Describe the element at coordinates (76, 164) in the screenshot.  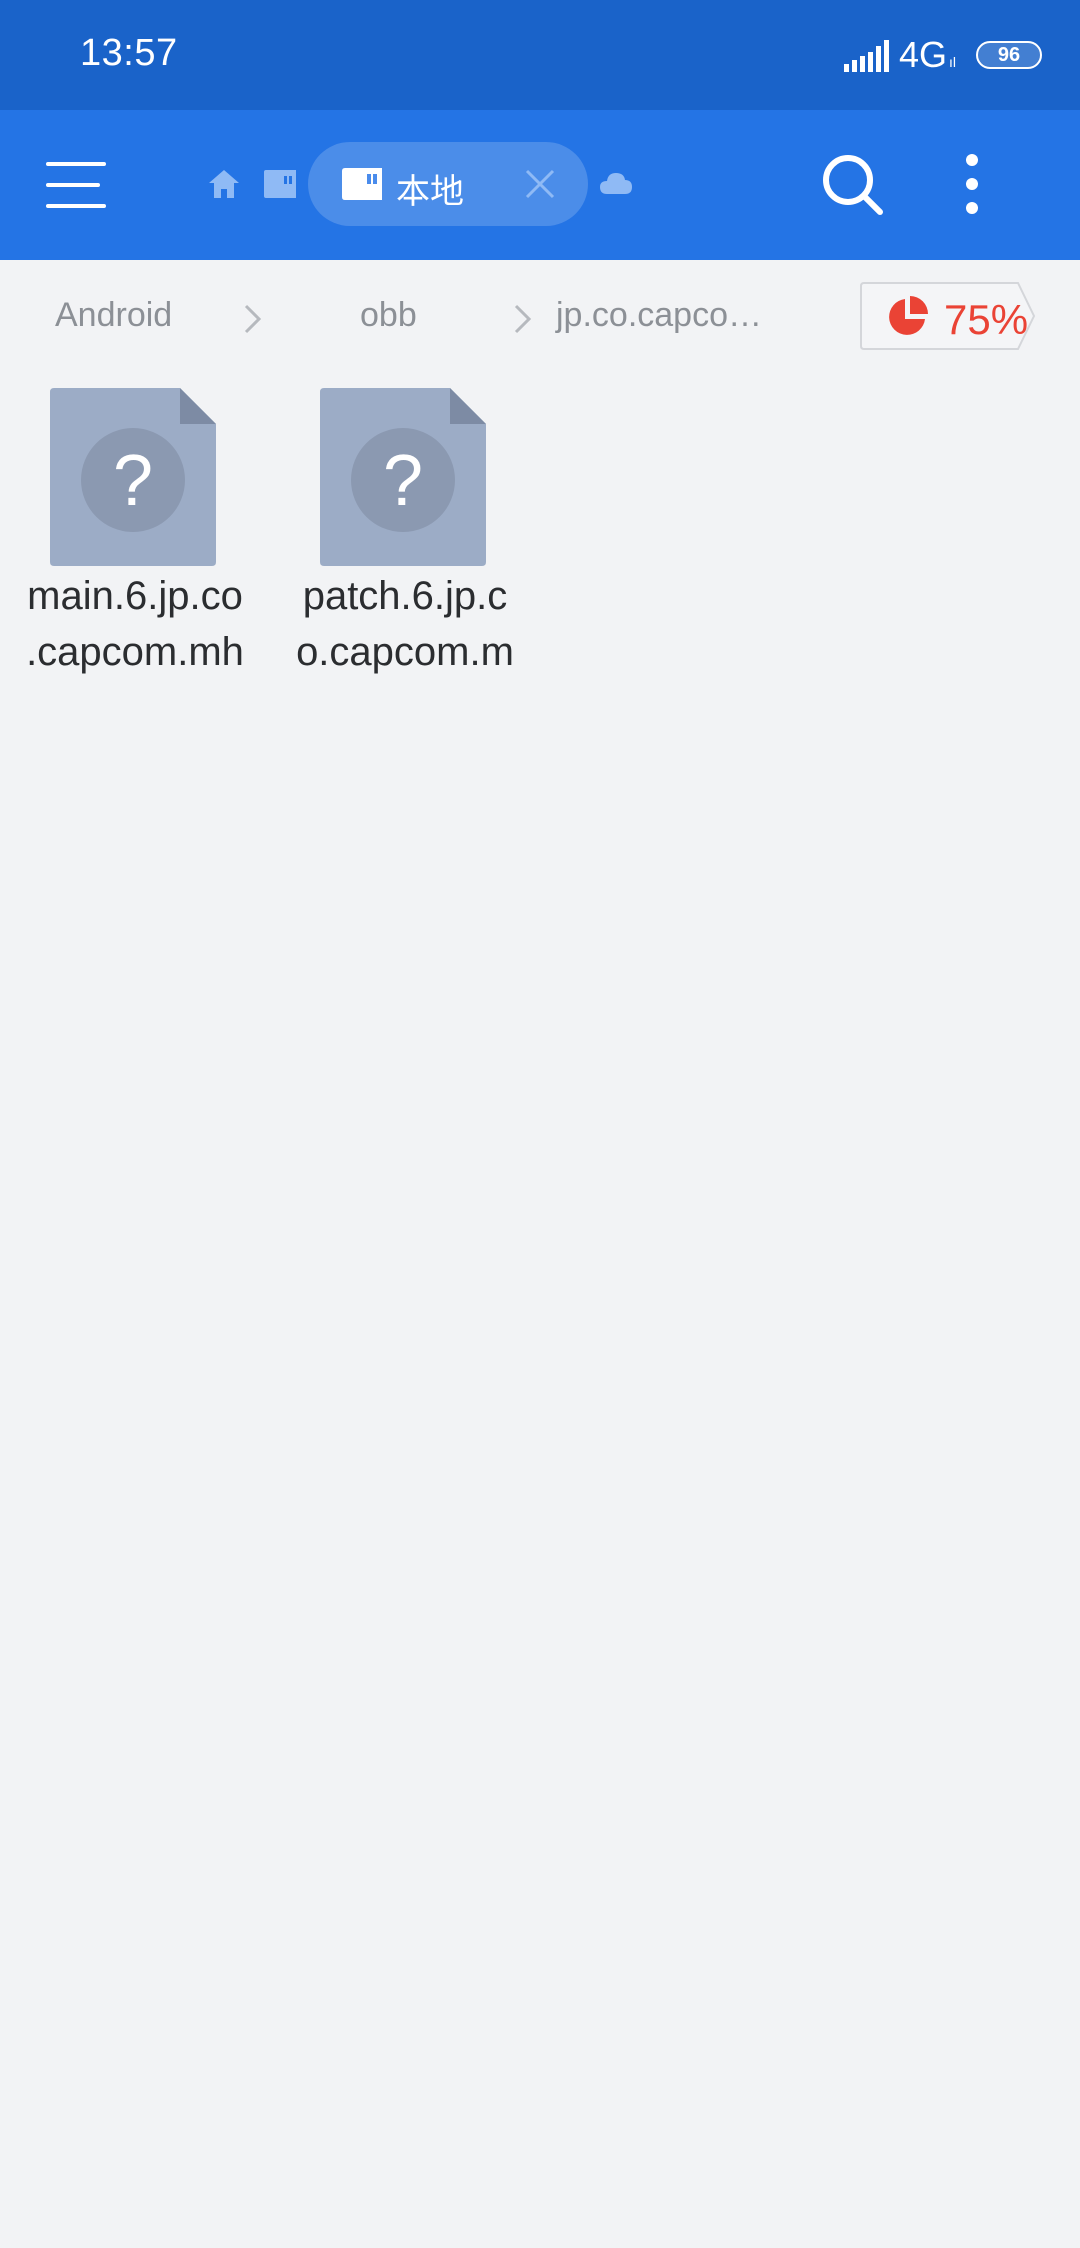
I see `menu-icon` at that location.